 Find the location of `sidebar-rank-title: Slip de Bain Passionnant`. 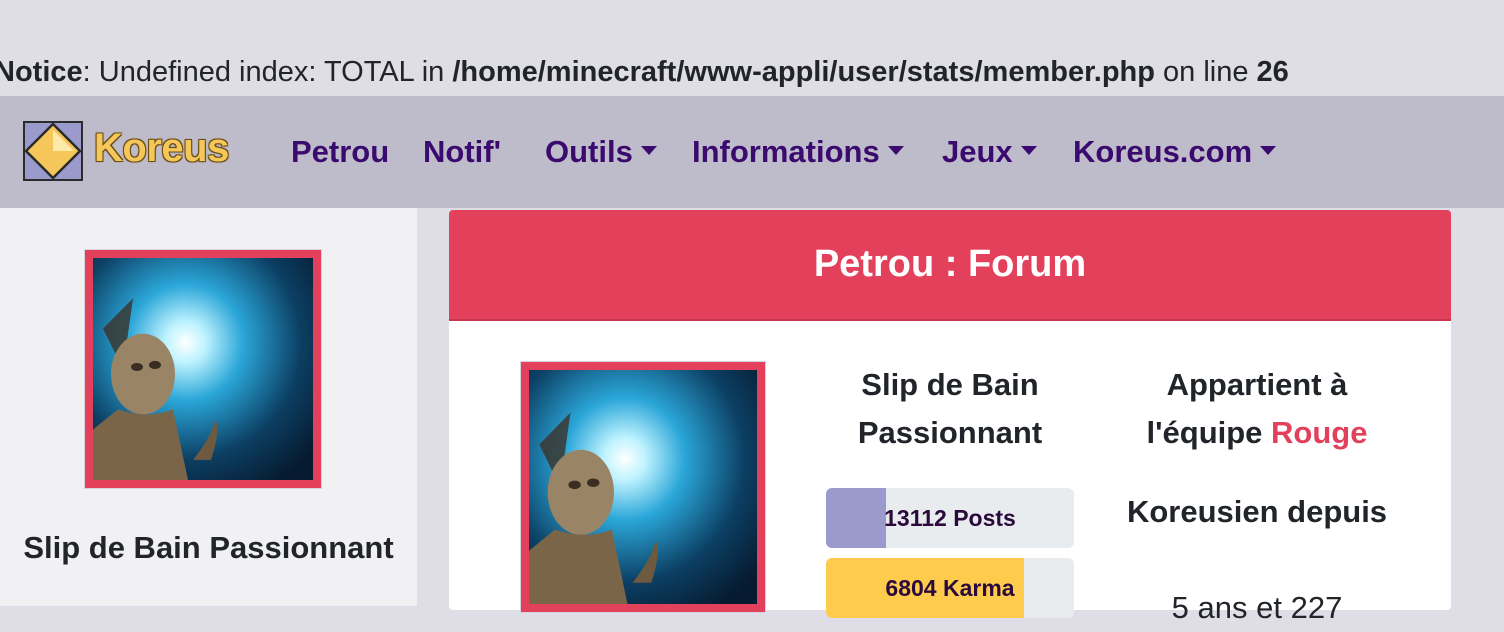

sidebar-rank-title: Slip de Bain Passionnant is located at coordinates (208, 547).